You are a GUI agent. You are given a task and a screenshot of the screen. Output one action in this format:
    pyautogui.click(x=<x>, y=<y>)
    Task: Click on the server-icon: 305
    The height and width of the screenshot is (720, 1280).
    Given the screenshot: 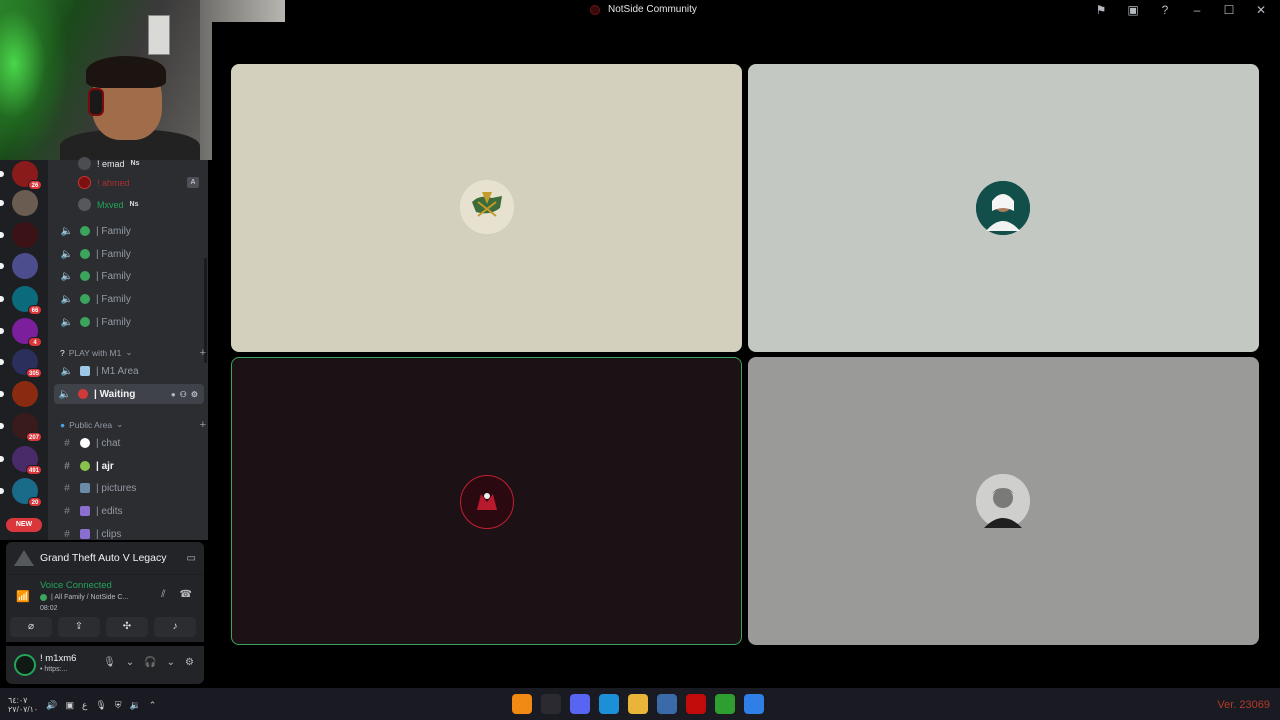 What is the action you would take?
    pyautogui.click(x=21, y=363)
    